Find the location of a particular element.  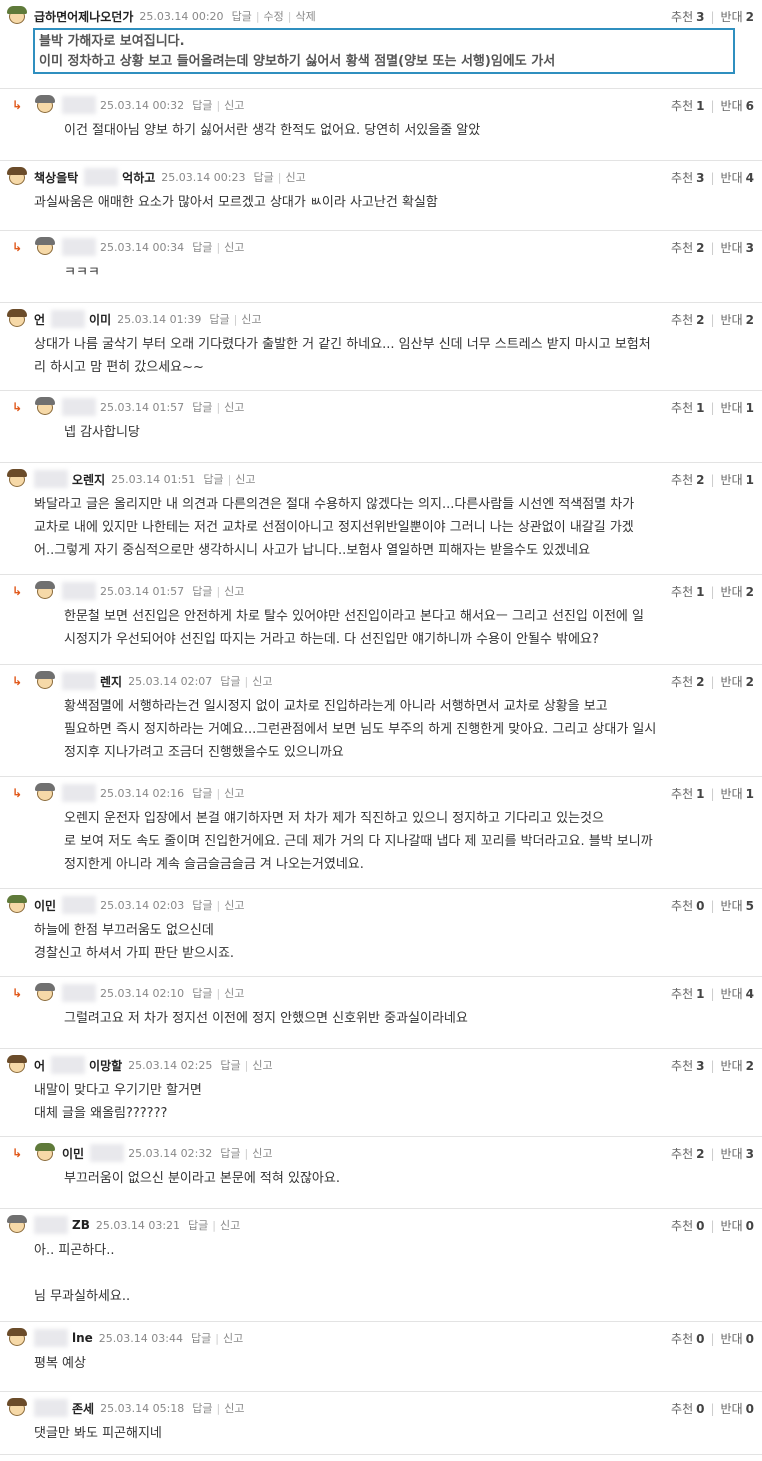

oppose-button: 반대 6 is located at coordinates (737, 106).